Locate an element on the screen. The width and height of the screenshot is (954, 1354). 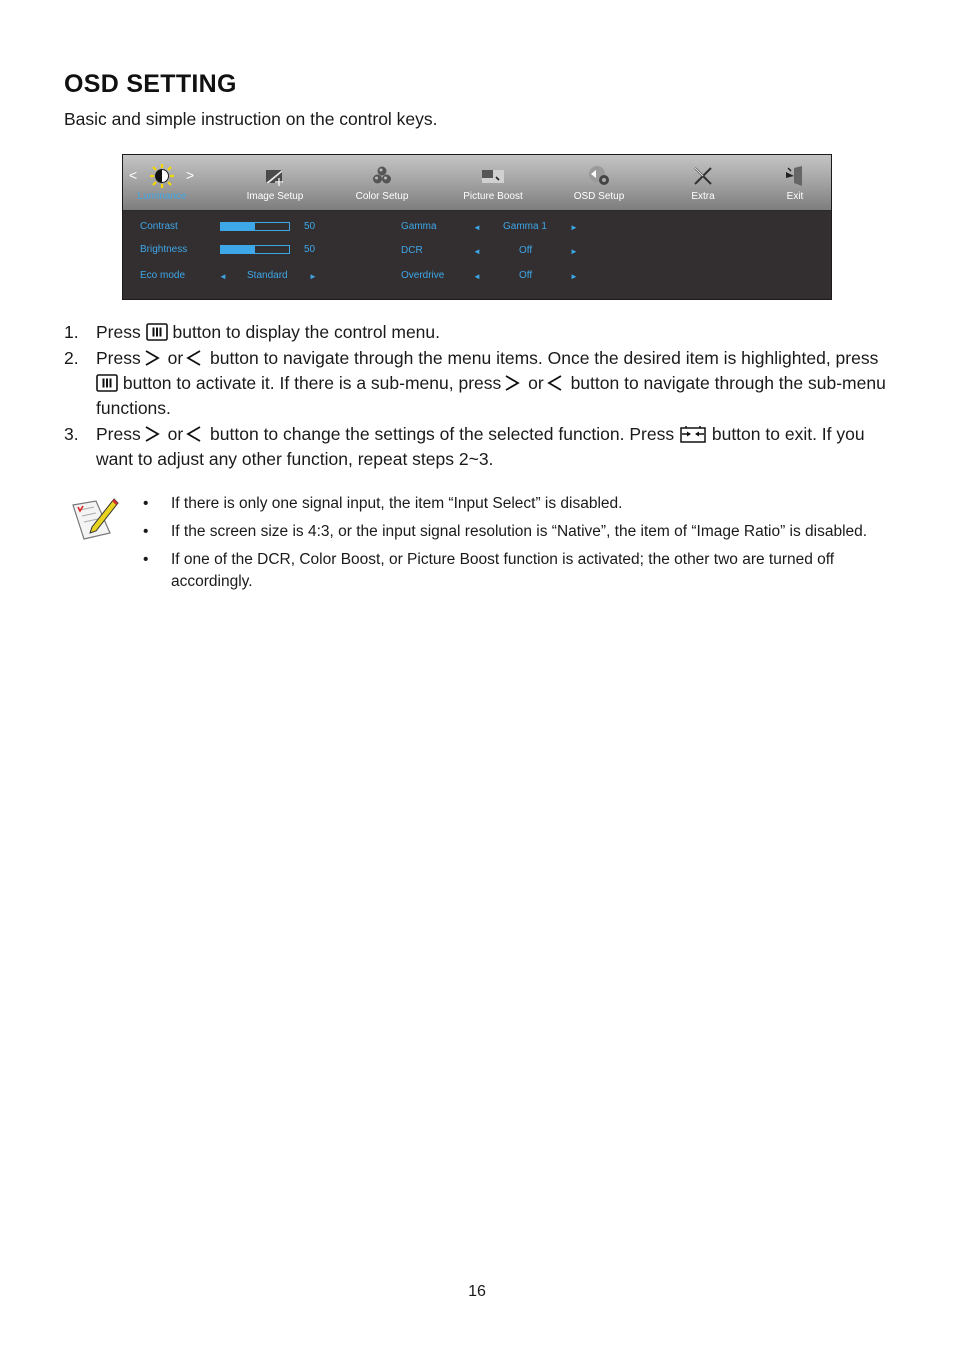
picture-boost-icon is located at coordinates (493, 176).